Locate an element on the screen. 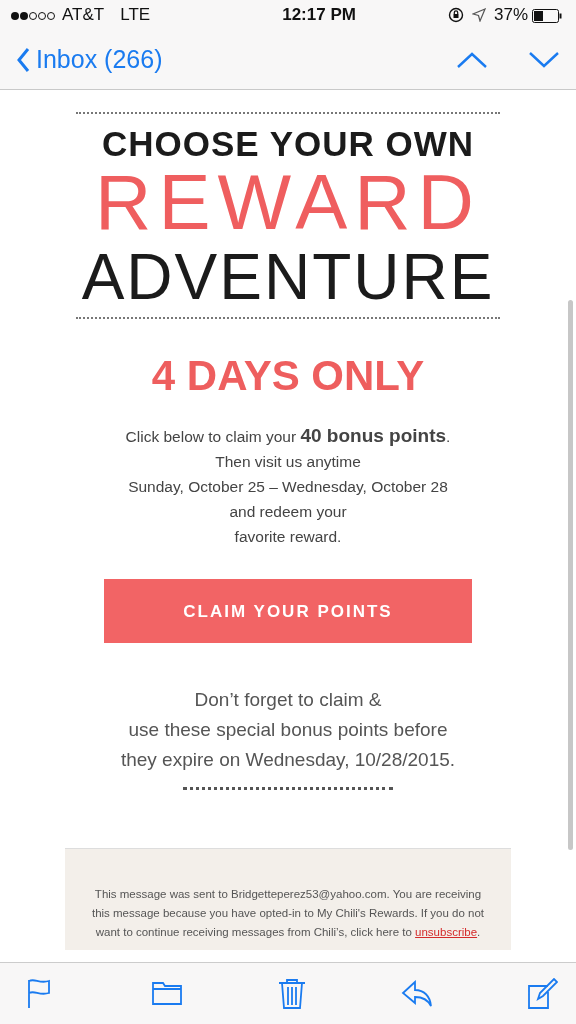 The image size is (576, 1024). headline-text: CHOOSE YOUR OWN is located at coordinates (288, 143).